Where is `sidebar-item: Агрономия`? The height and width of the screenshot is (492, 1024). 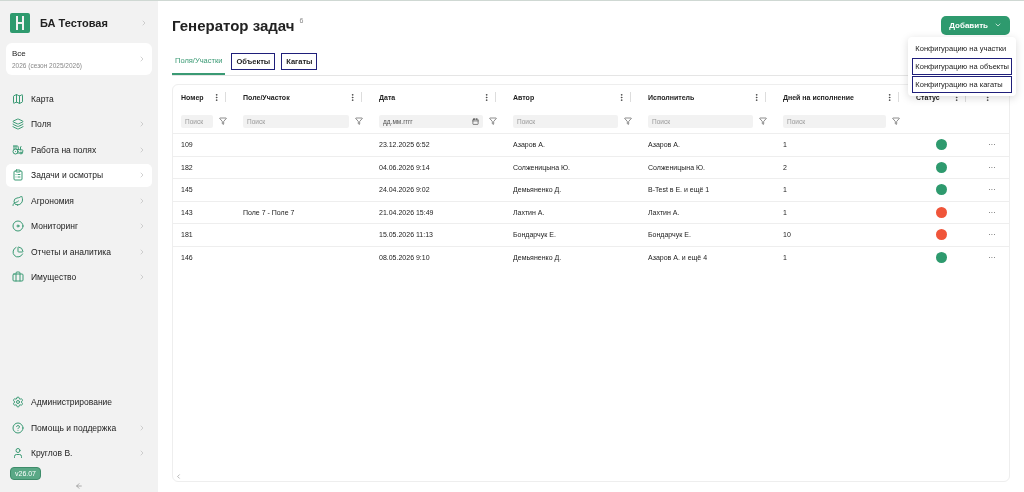
sidebar-item: Агрономия is located at coordinates (79, 200).